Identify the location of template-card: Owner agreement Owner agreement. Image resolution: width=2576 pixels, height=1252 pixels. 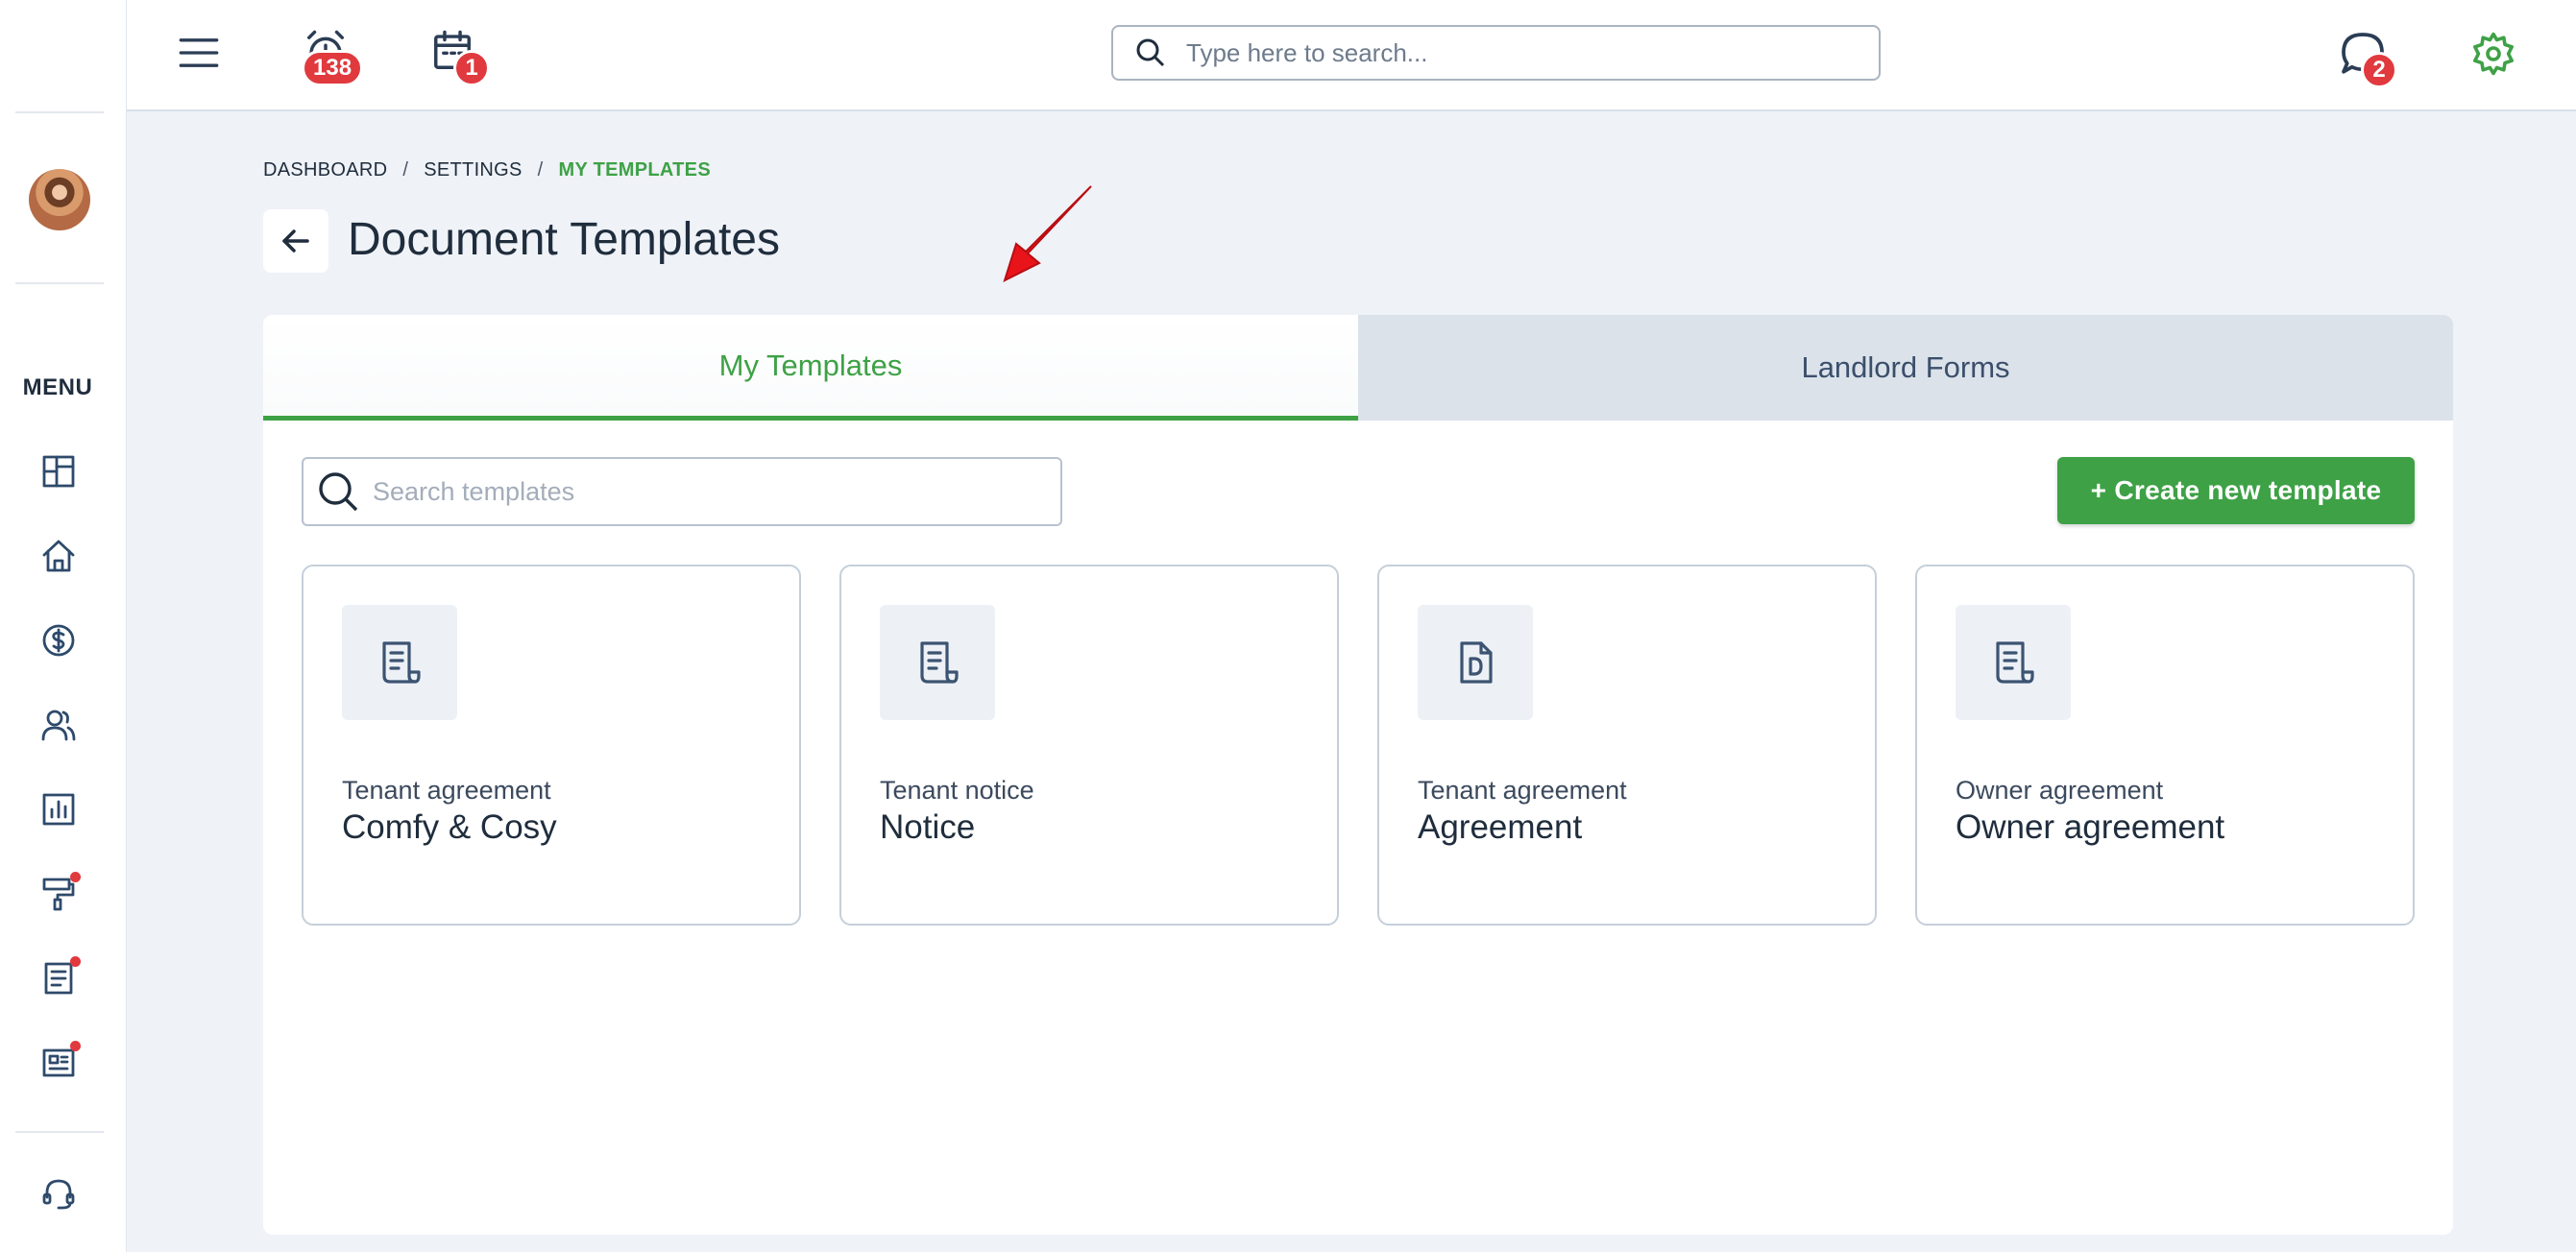
(2165, 745).